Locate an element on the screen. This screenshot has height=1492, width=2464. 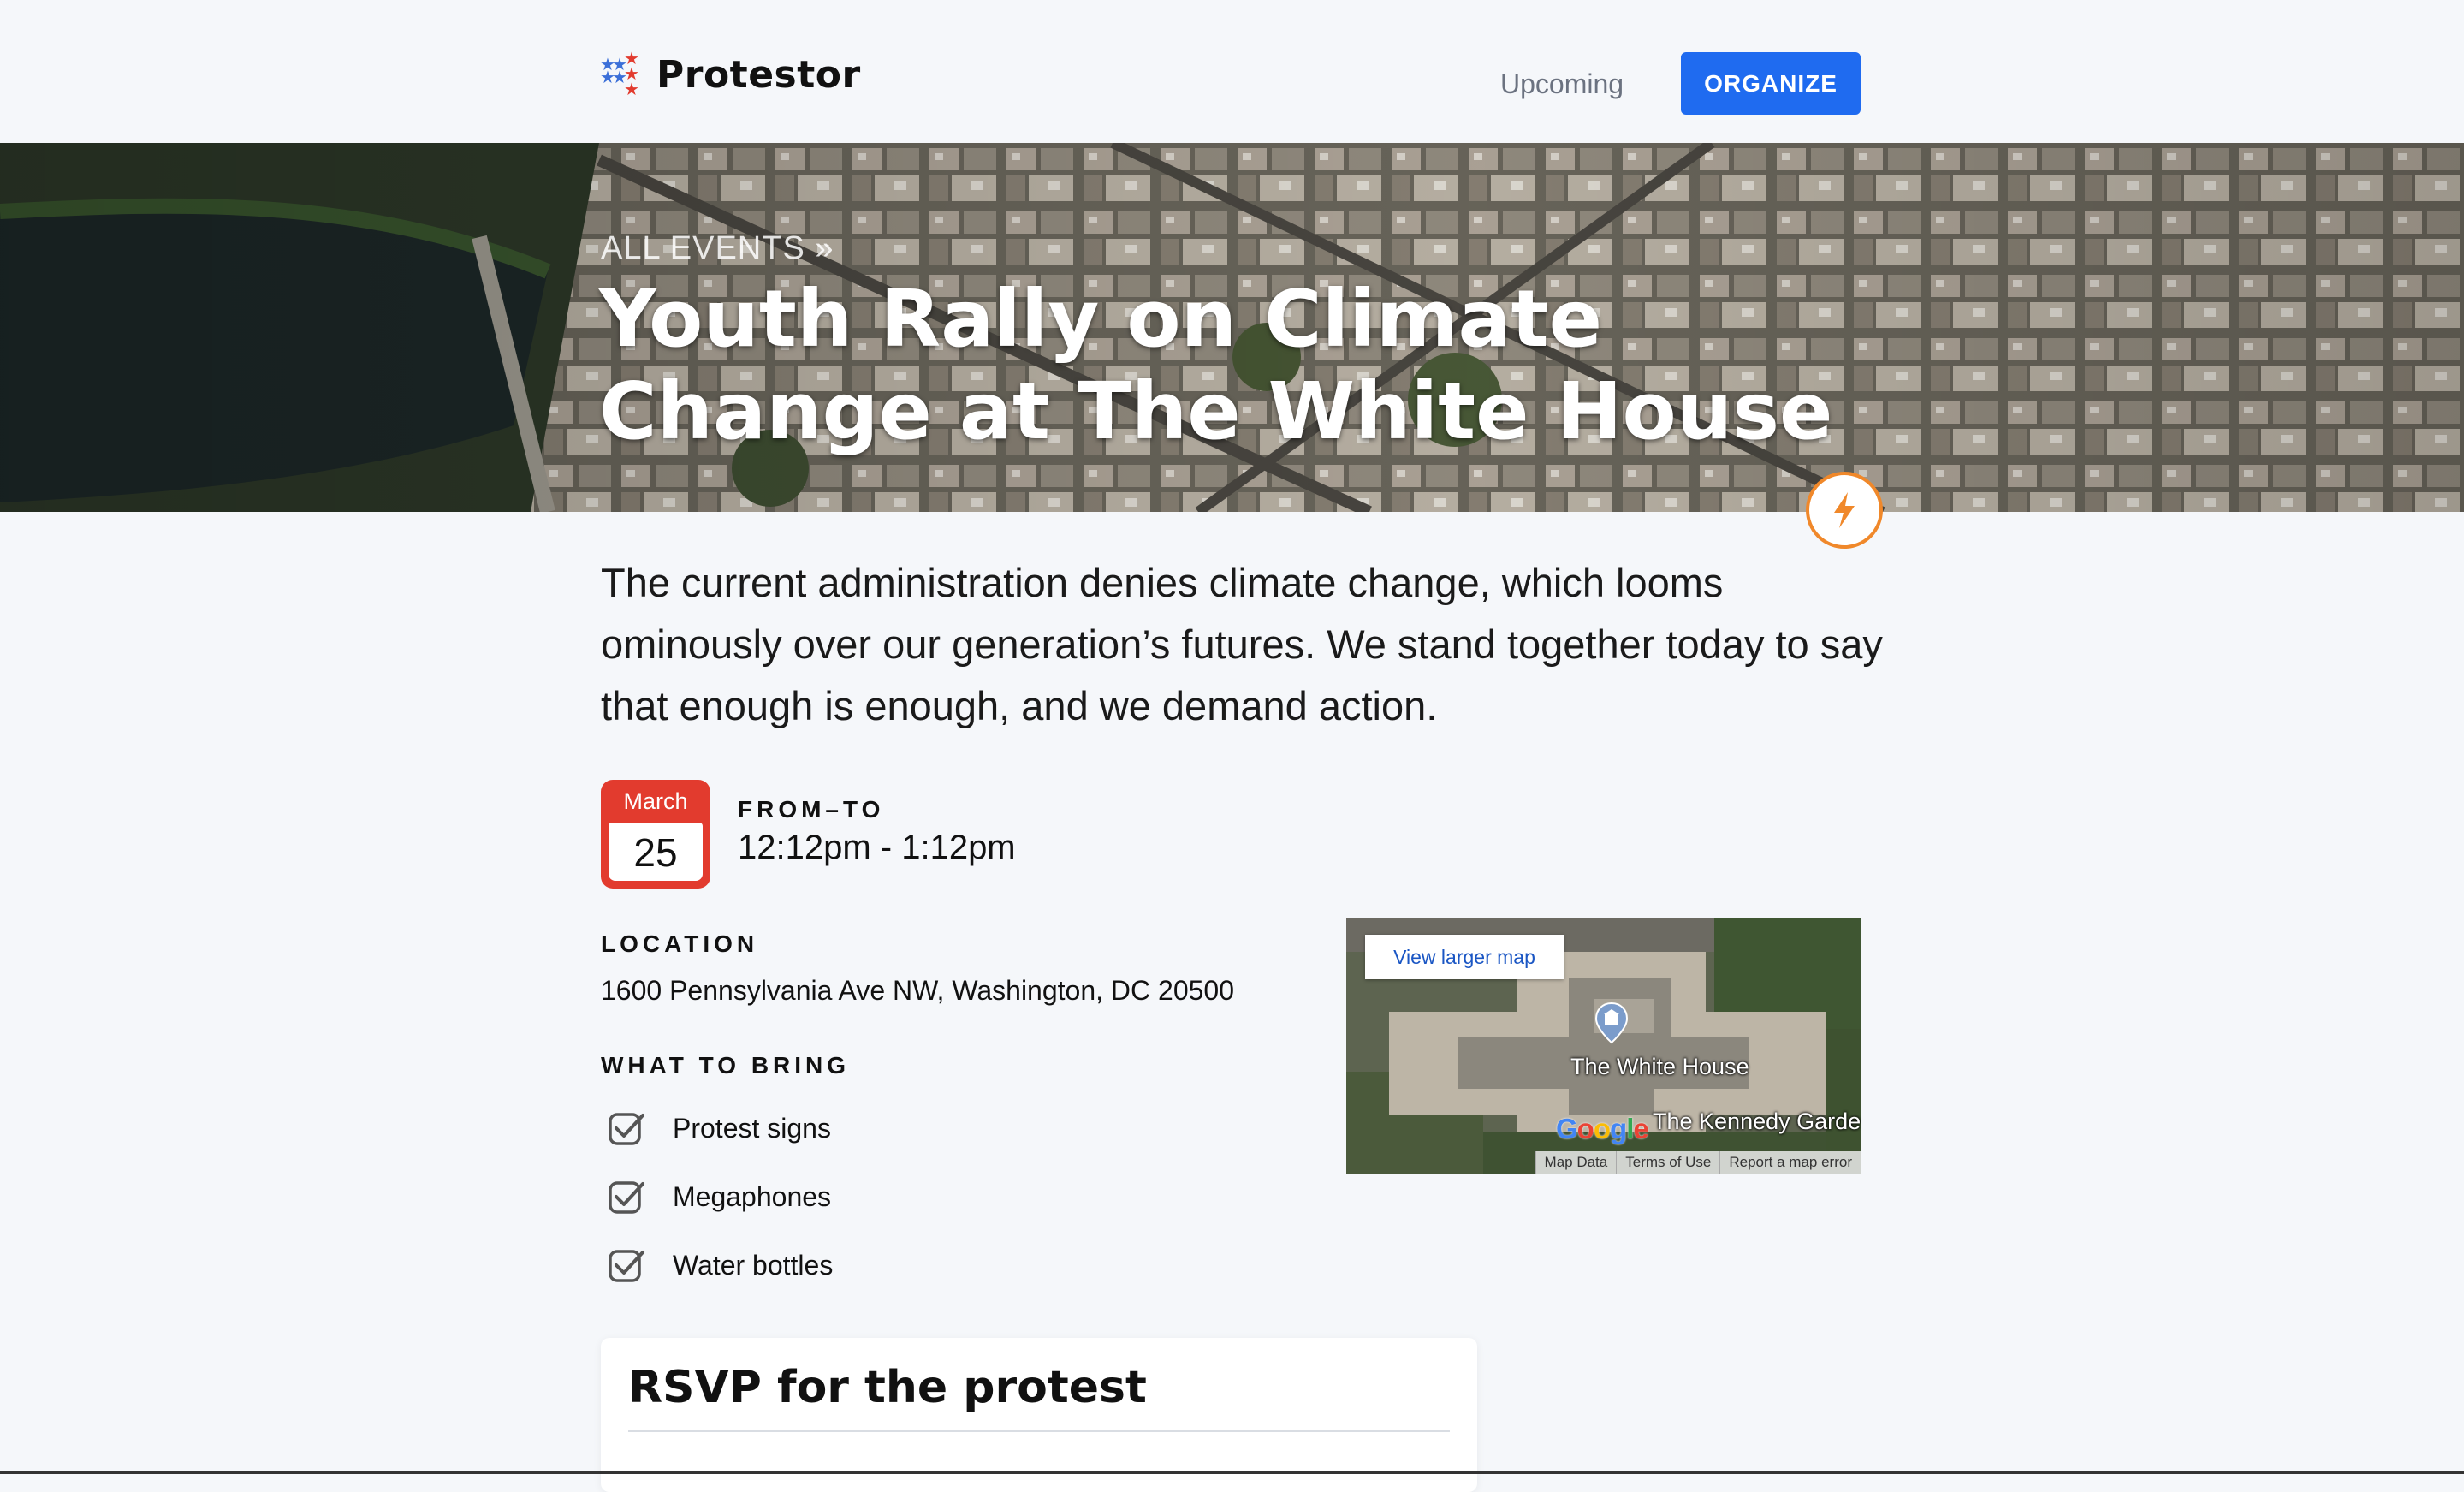
list-item: Protest signs is located at coordinates (720, 1128).